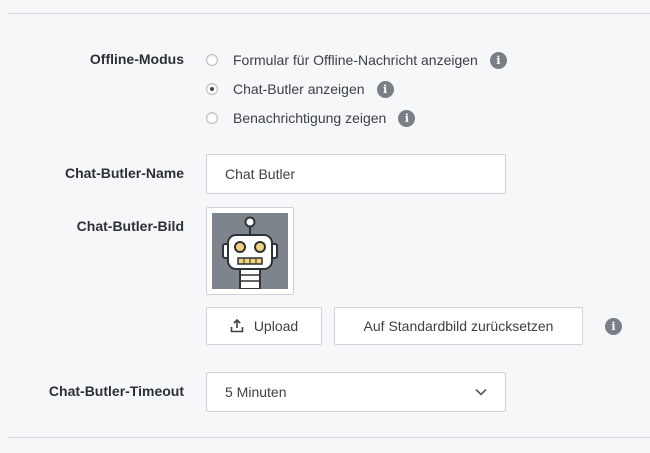 This screenshot has width=650, height=453. I want to click on bottom-divider, so click(329, 437).